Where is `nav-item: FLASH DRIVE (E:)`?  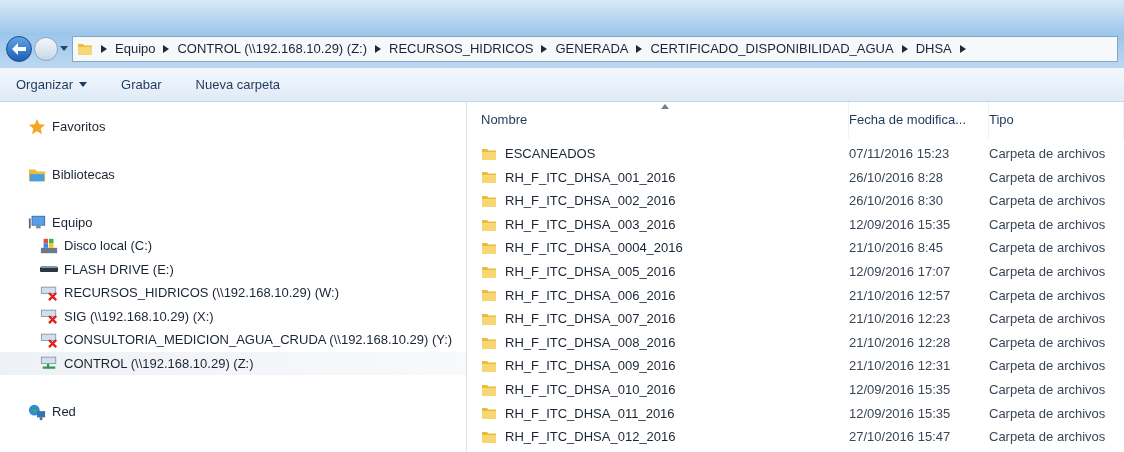 nav-item: FLASH DRIVE (E:) is located at coordinates (233, 269).